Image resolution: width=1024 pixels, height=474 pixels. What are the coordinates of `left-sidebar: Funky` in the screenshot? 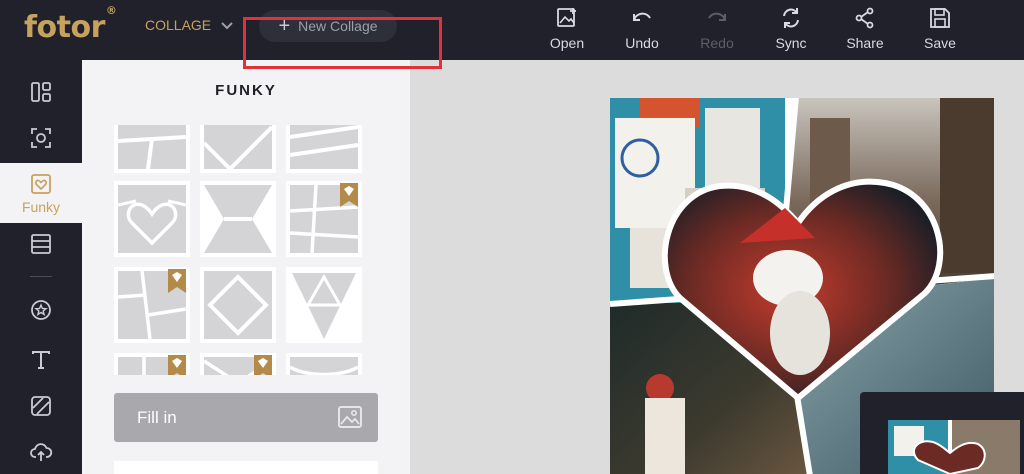 It's located at (41, 267).